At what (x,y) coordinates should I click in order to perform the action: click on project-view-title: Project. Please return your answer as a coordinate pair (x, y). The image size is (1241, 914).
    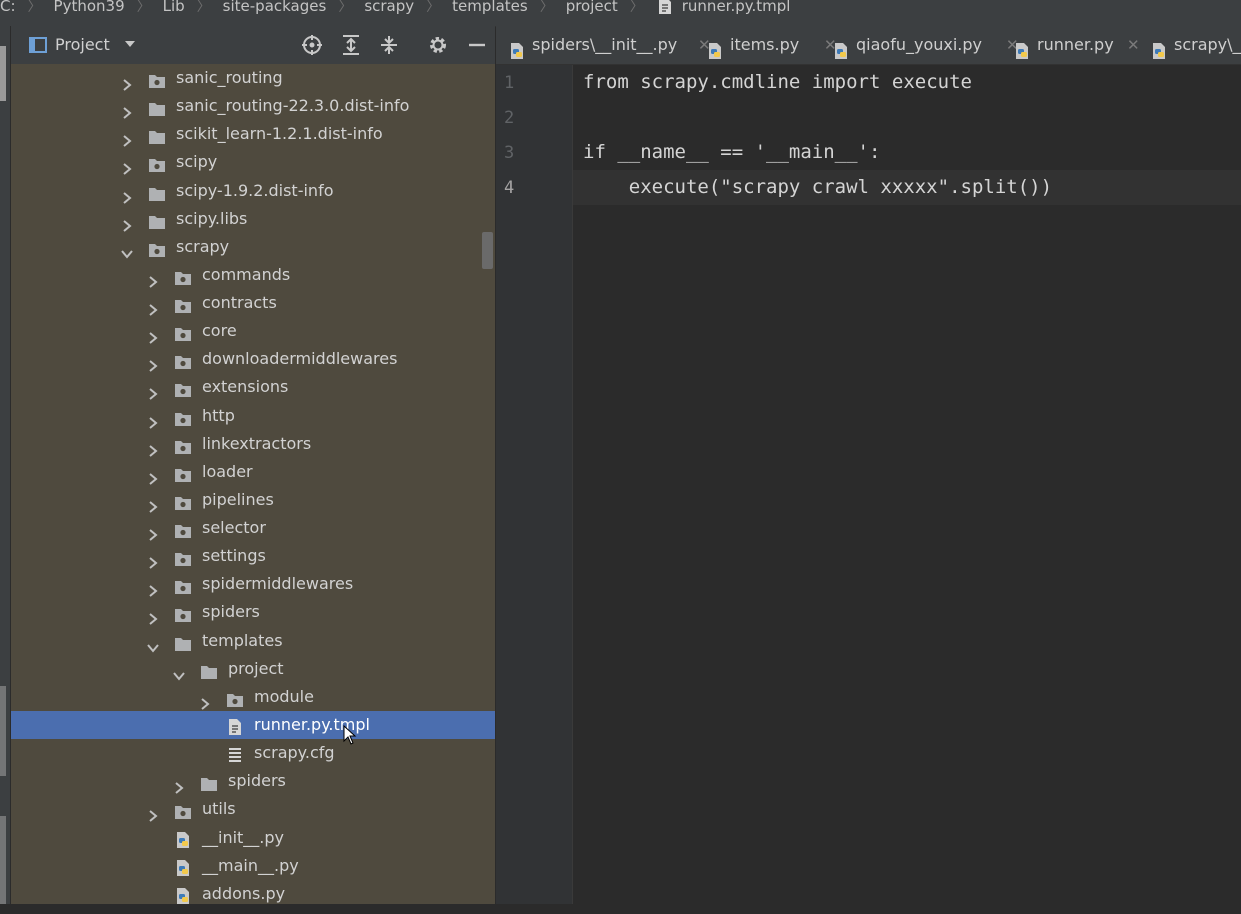
    Looking at the image, I should click on (82, 44).